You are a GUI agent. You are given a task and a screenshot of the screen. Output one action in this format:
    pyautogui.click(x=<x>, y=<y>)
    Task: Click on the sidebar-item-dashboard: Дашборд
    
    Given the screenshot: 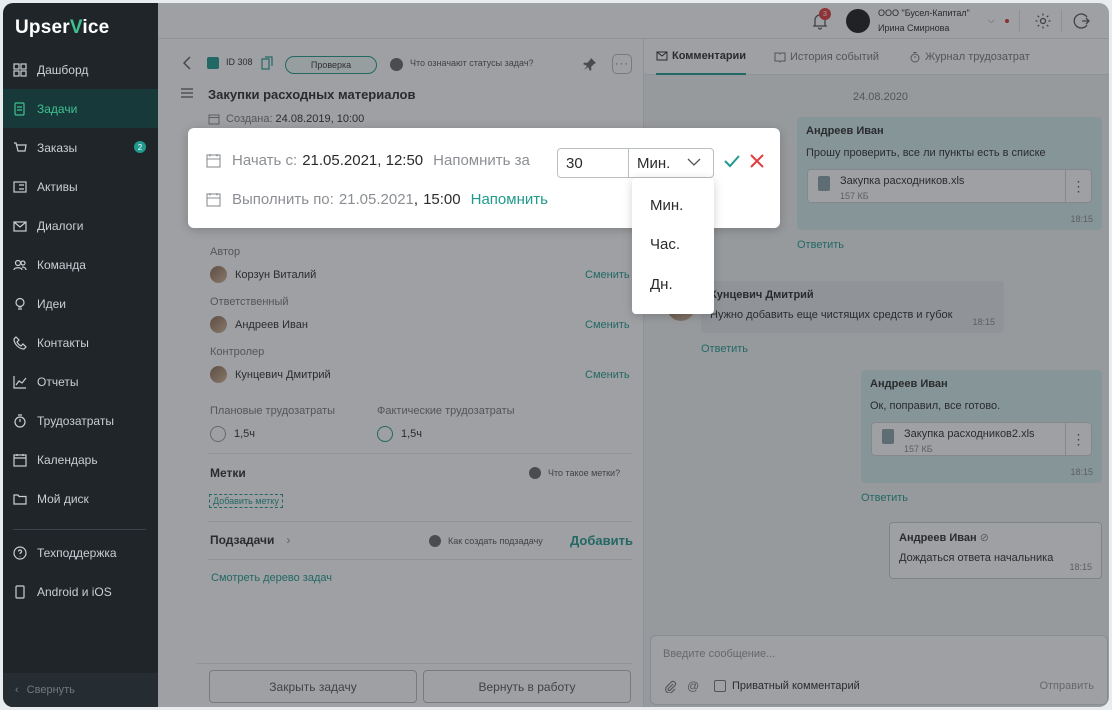 What is the action you would take?
    pyautogui.click(x=80, y=69)
    